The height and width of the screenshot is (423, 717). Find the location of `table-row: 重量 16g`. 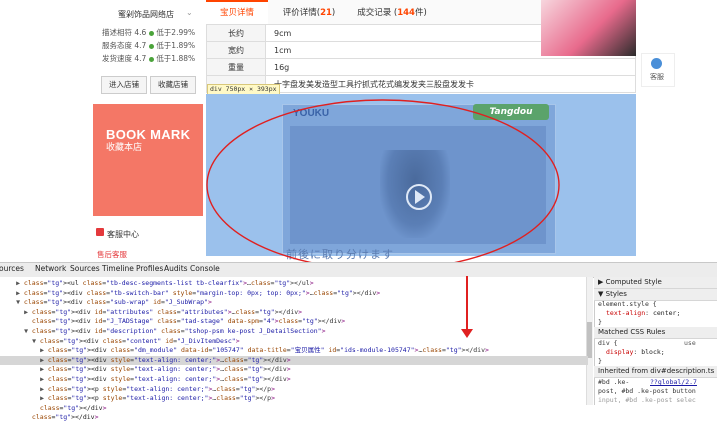

table-row: 重量 16g is located at coordinates (421, 67).